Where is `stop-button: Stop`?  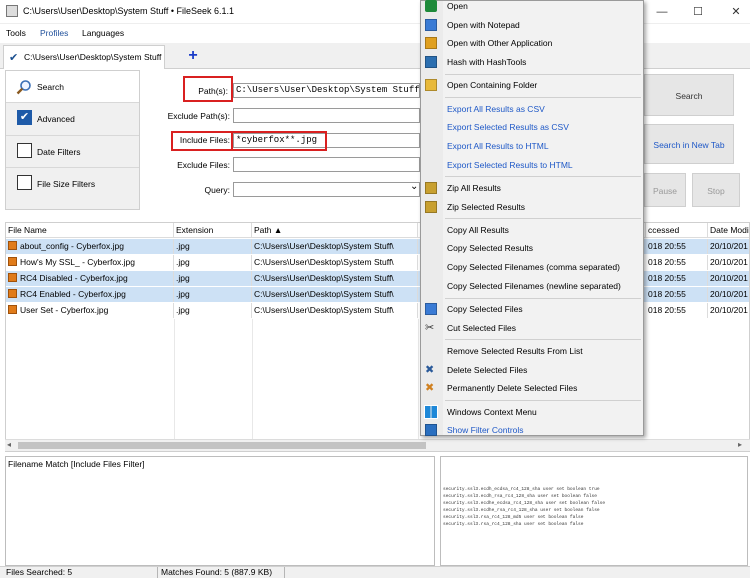
stop-button: Stop is located at coordinates (716, 190).